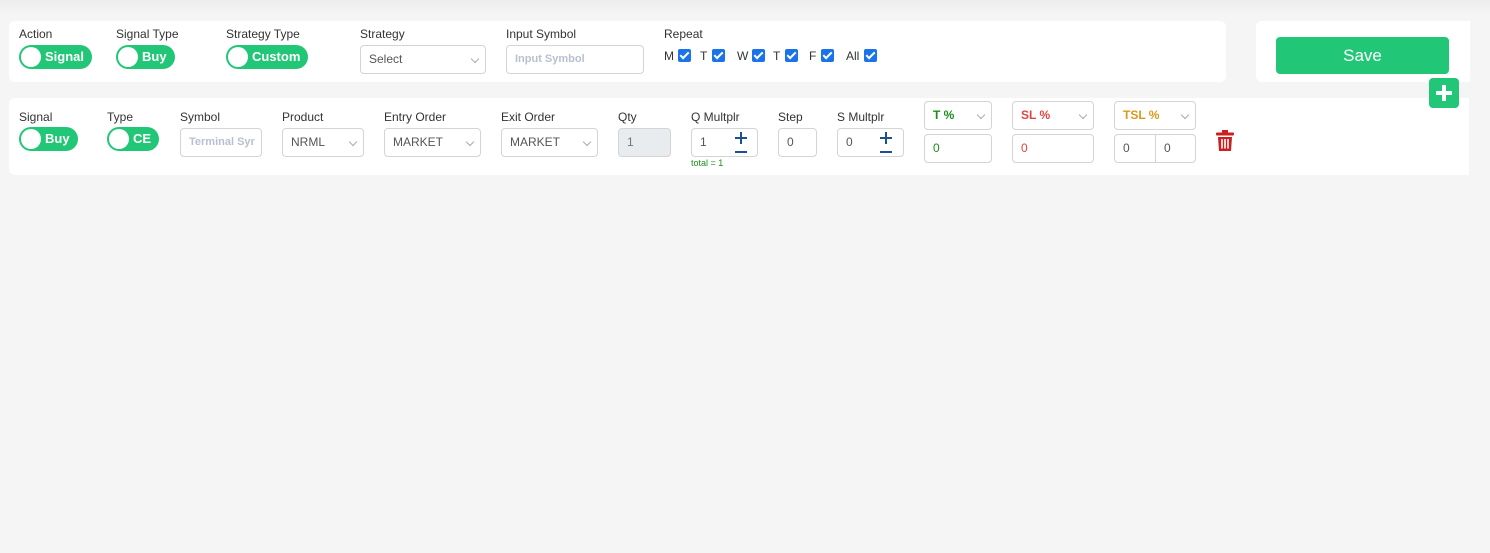 This screenshot has height=553, width=1490. I want to click on repeat-checkbox-thursday, so click(791, 55).